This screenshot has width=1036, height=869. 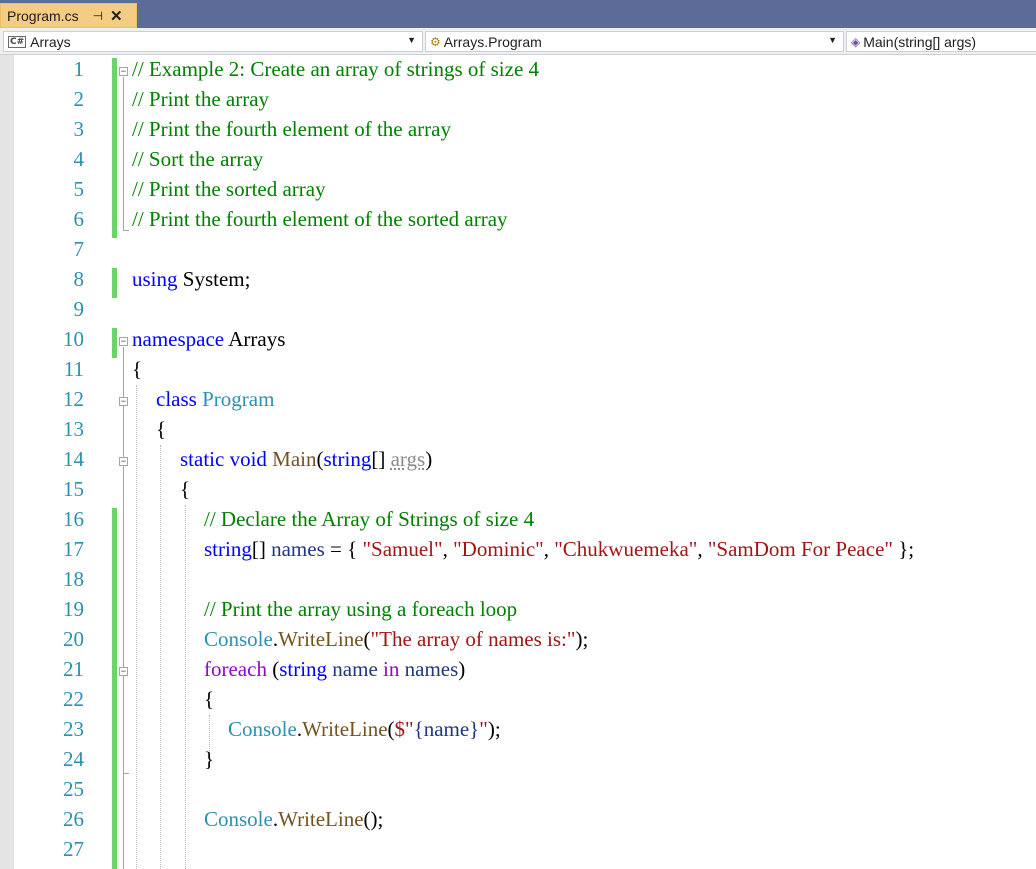 I want to click on document-tab-bar: Program.cs ⊣ ✕, so click(x=518, y=14).